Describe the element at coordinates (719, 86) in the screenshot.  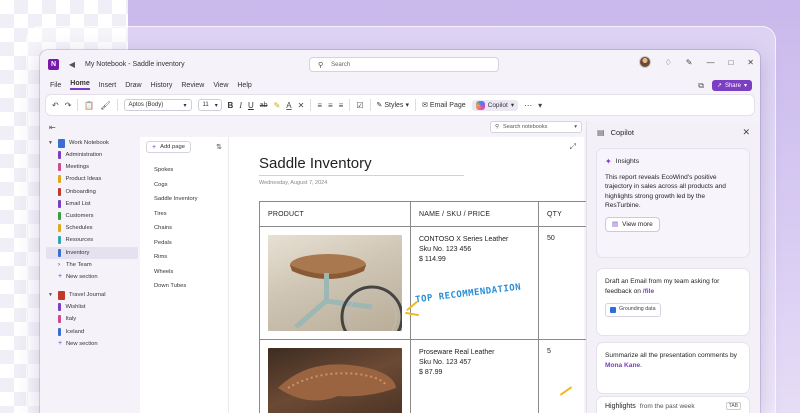
I see `share-icon: ↗` at that location.